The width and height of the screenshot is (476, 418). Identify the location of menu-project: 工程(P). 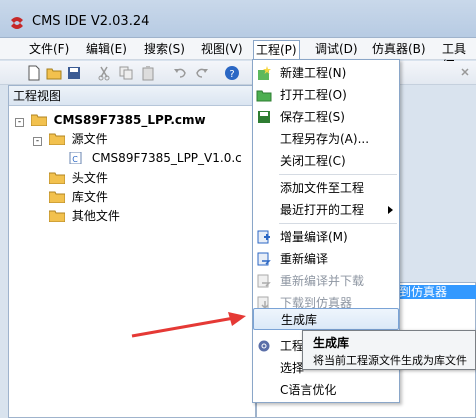
(276, 50).